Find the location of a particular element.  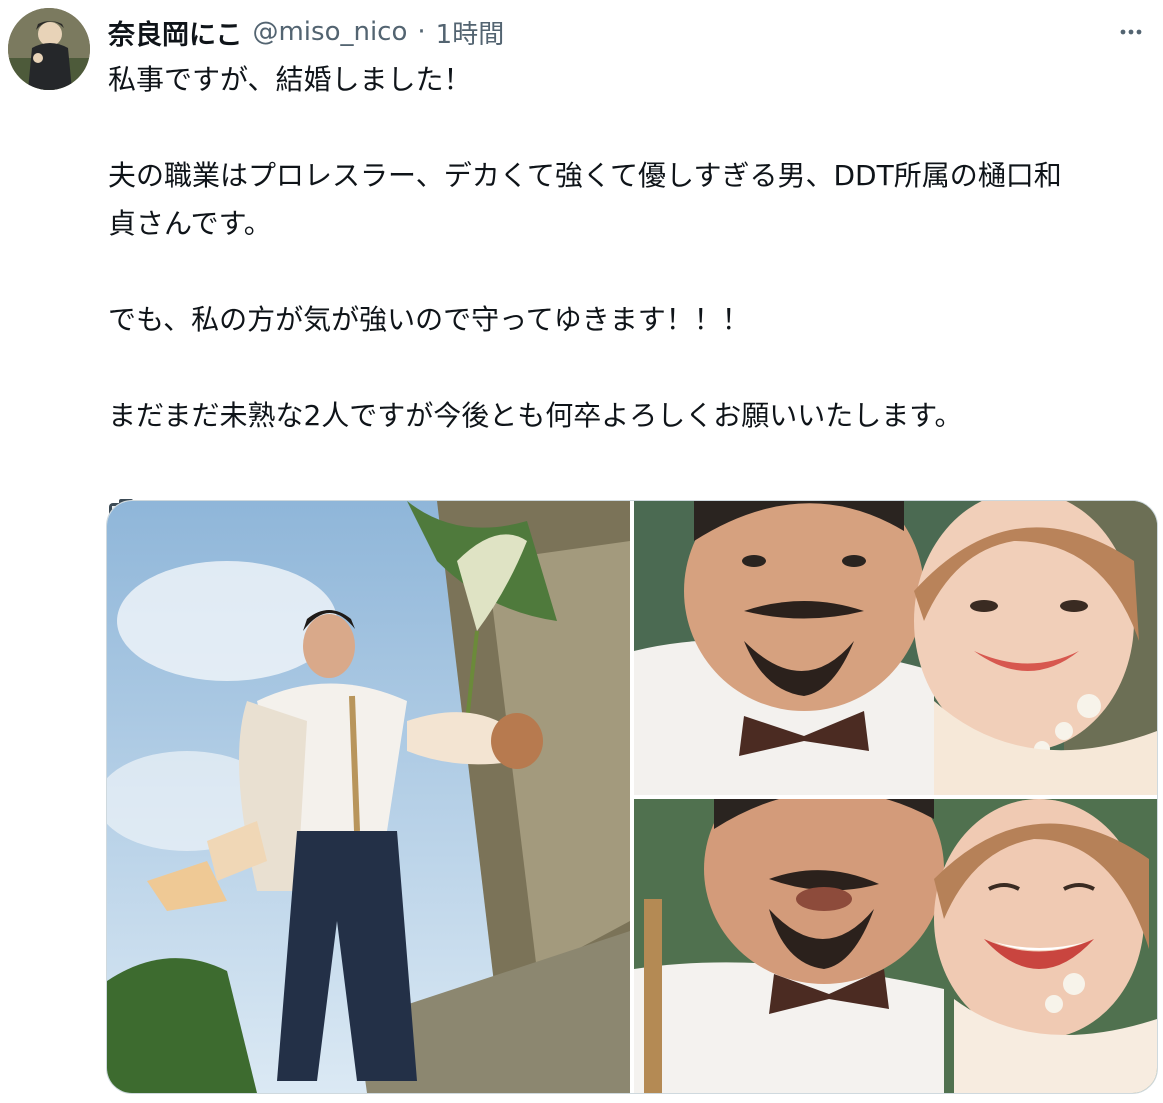

display-name: 奈良岡にこ is located at coordinates (175, 32).